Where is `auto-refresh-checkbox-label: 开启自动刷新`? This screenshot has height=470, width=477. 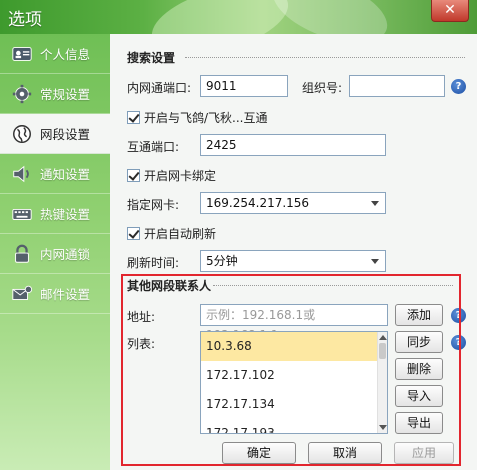 auto-refresh-checkbox-label: 开启自动刷新 is located at coordinates (180, 234).